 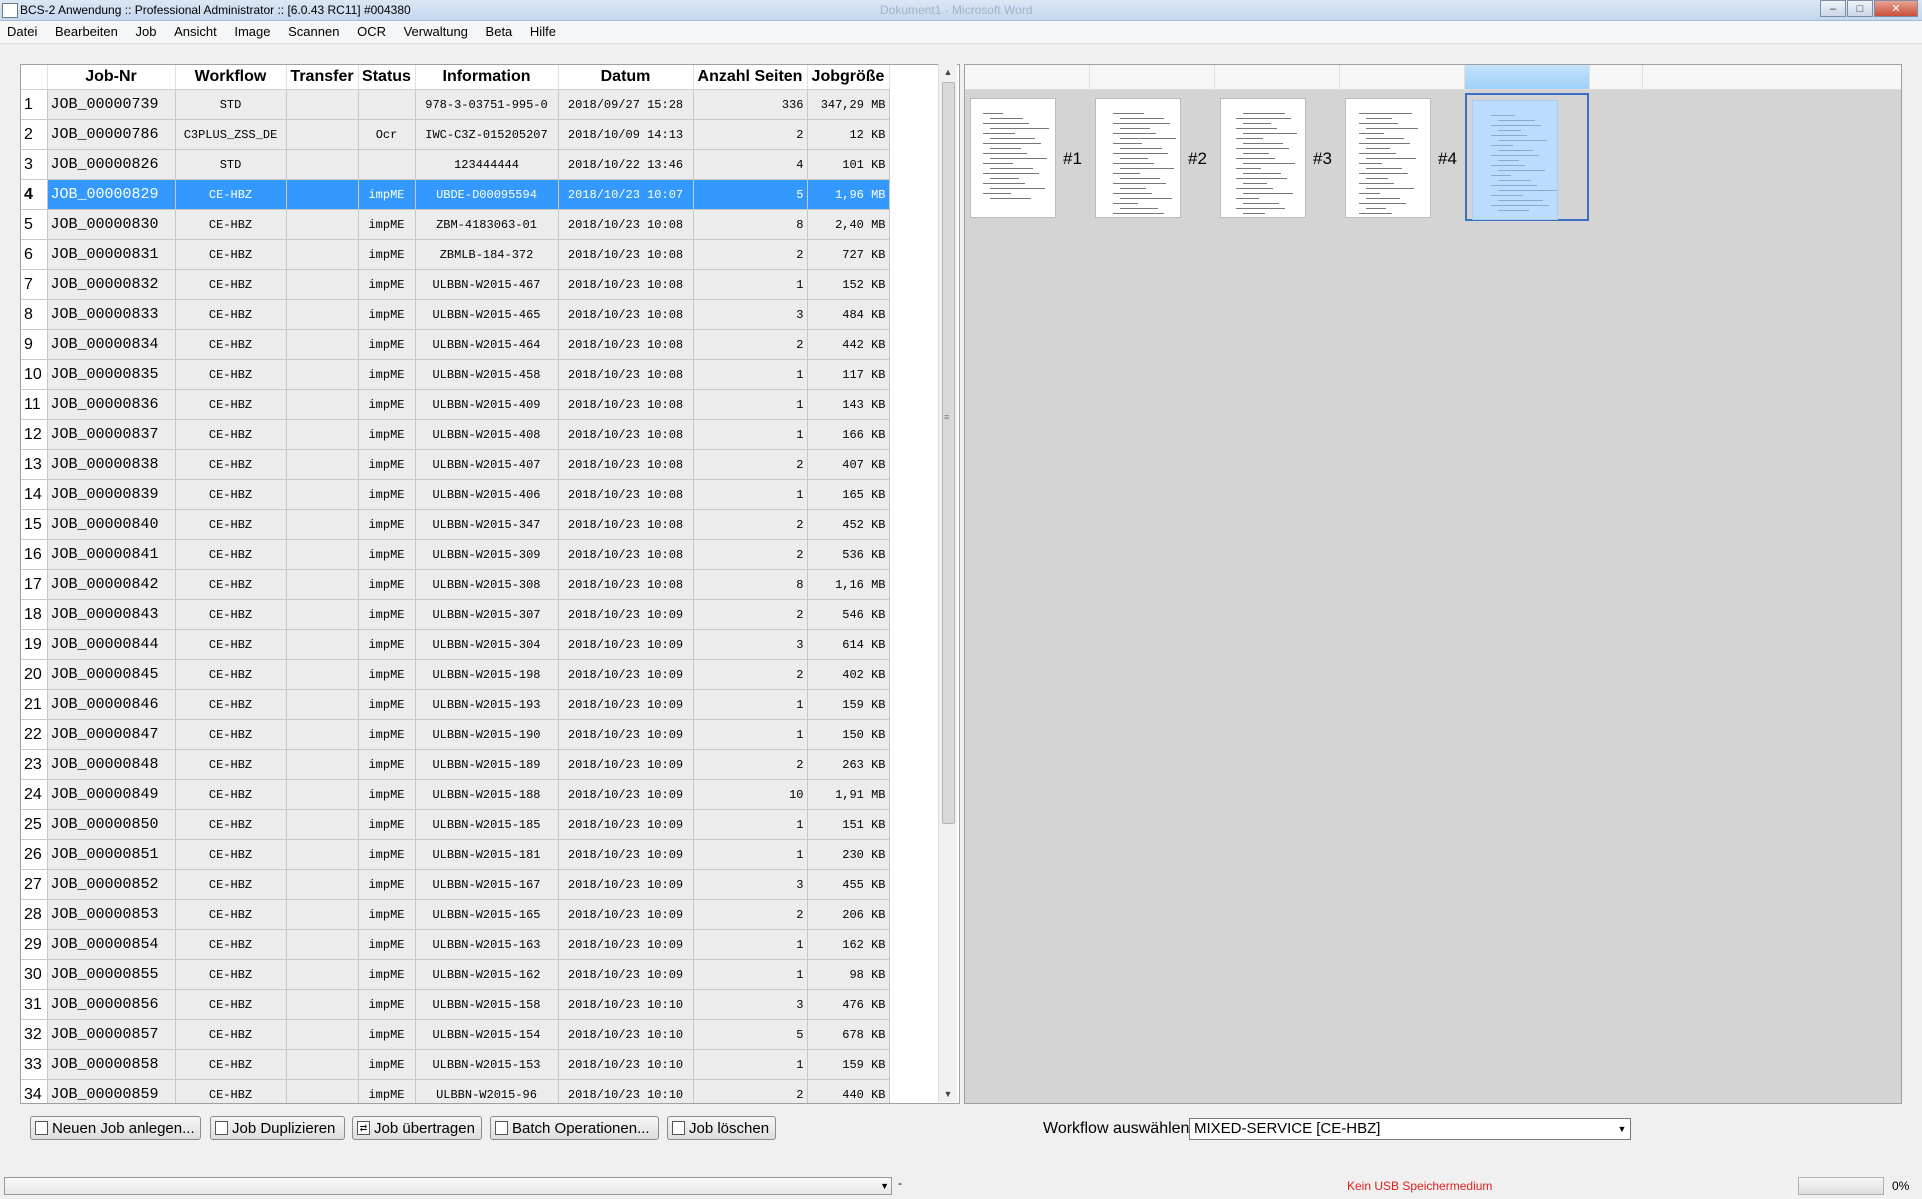 I want to click on page-thumbnail-1: #1, so click(x=1027, y=157).